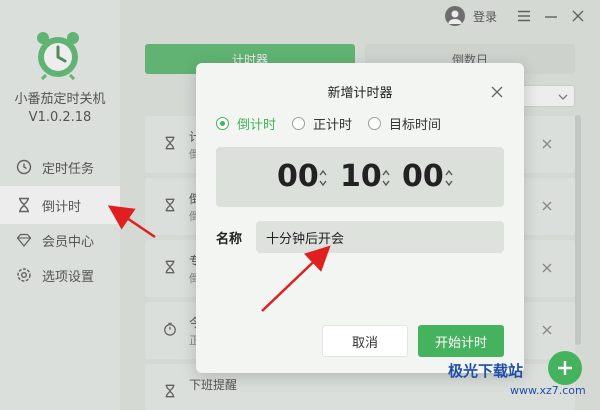 The height and width of the screenshot is (410, 600). Describe the element at coordinates (296, 278) in the screenshot. I see `arrow-to-name-input` at that location.